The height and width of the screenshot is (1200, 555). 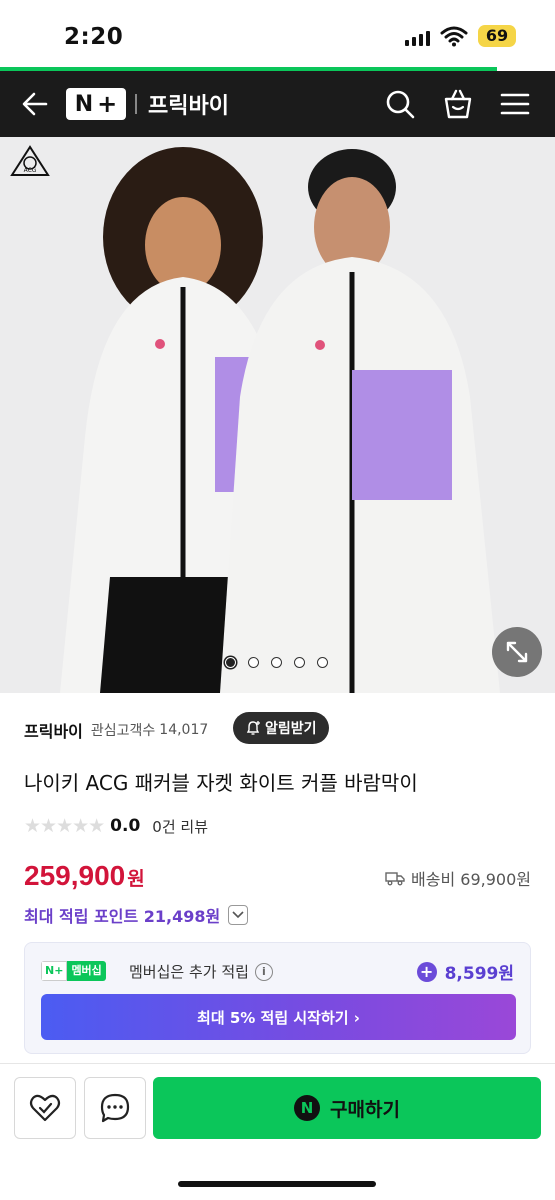 I want to click on shipping-fee: 배송비 69,900원, so click(x=458, y=878).